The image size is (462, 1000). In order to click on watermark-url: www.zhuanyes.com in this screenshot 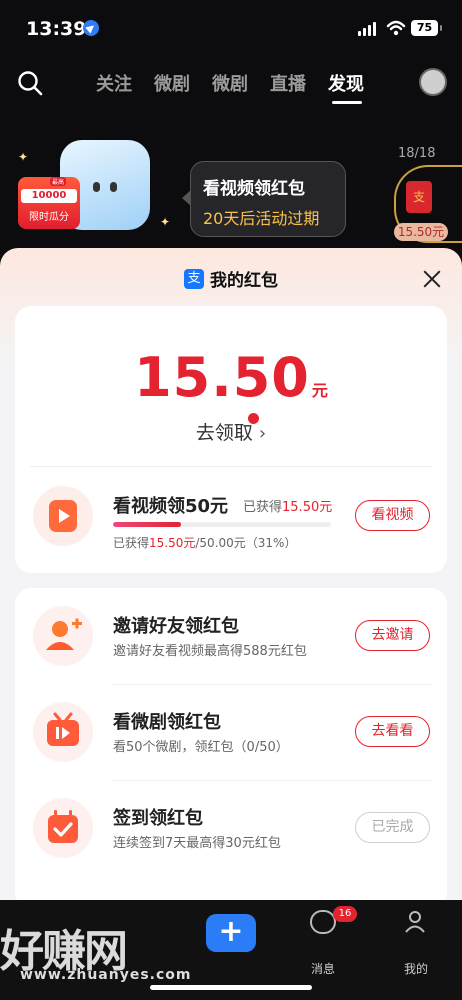, I will do `click(106, 975)`.